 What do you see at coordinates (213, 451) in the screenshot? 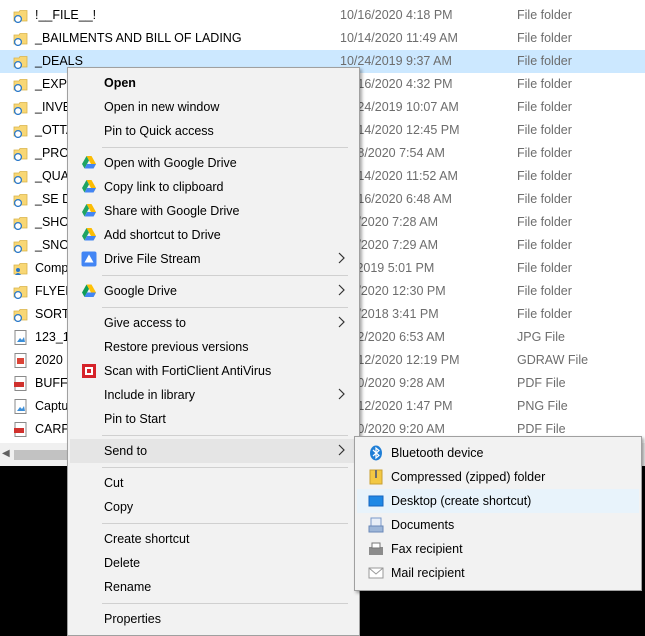
I see `menu-item-send-to: Send to` at bounding box center [213, 451].